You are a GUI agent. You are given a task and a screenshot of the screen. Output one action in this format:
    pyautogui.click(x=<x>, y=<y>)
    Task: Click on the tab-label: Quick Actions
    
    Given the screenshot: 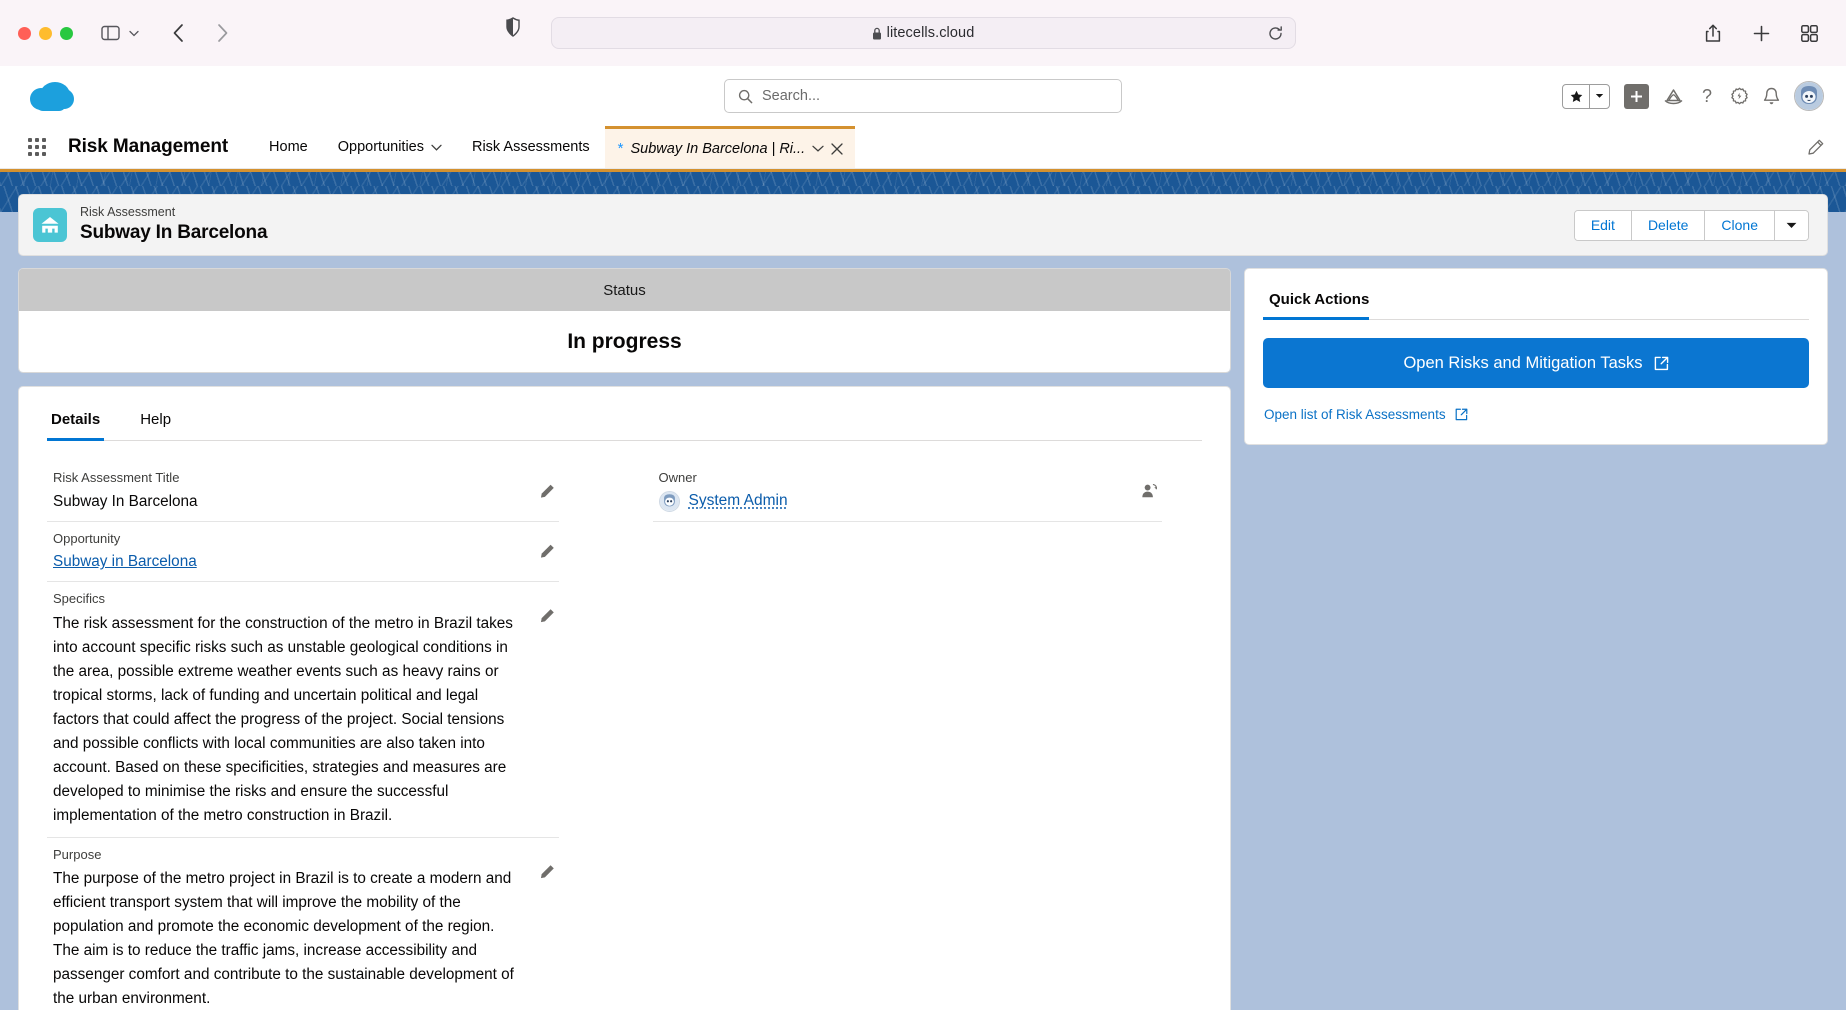 What is the action you would take?
    pyautogui.click(x=1319, y=299)
    